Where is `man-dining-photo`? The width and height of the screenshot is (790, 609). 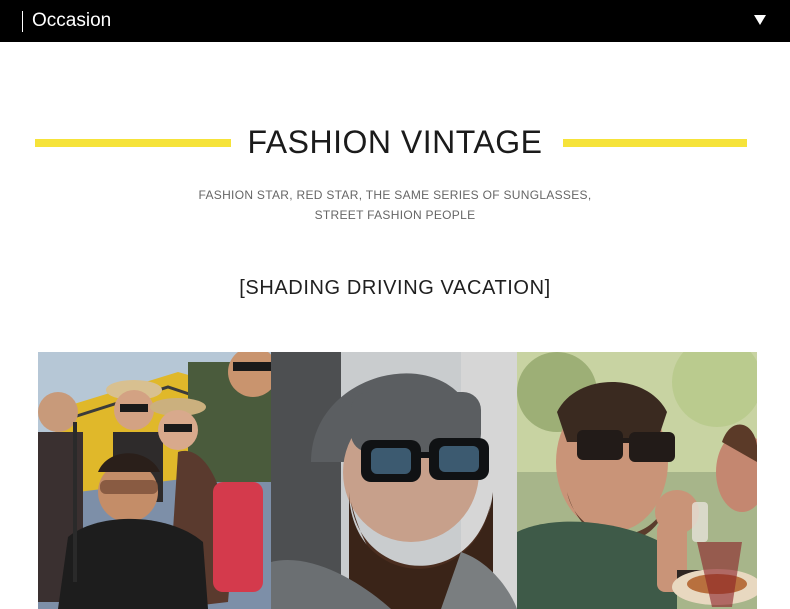
man-dining-photo is located at coordinates (637, 480).